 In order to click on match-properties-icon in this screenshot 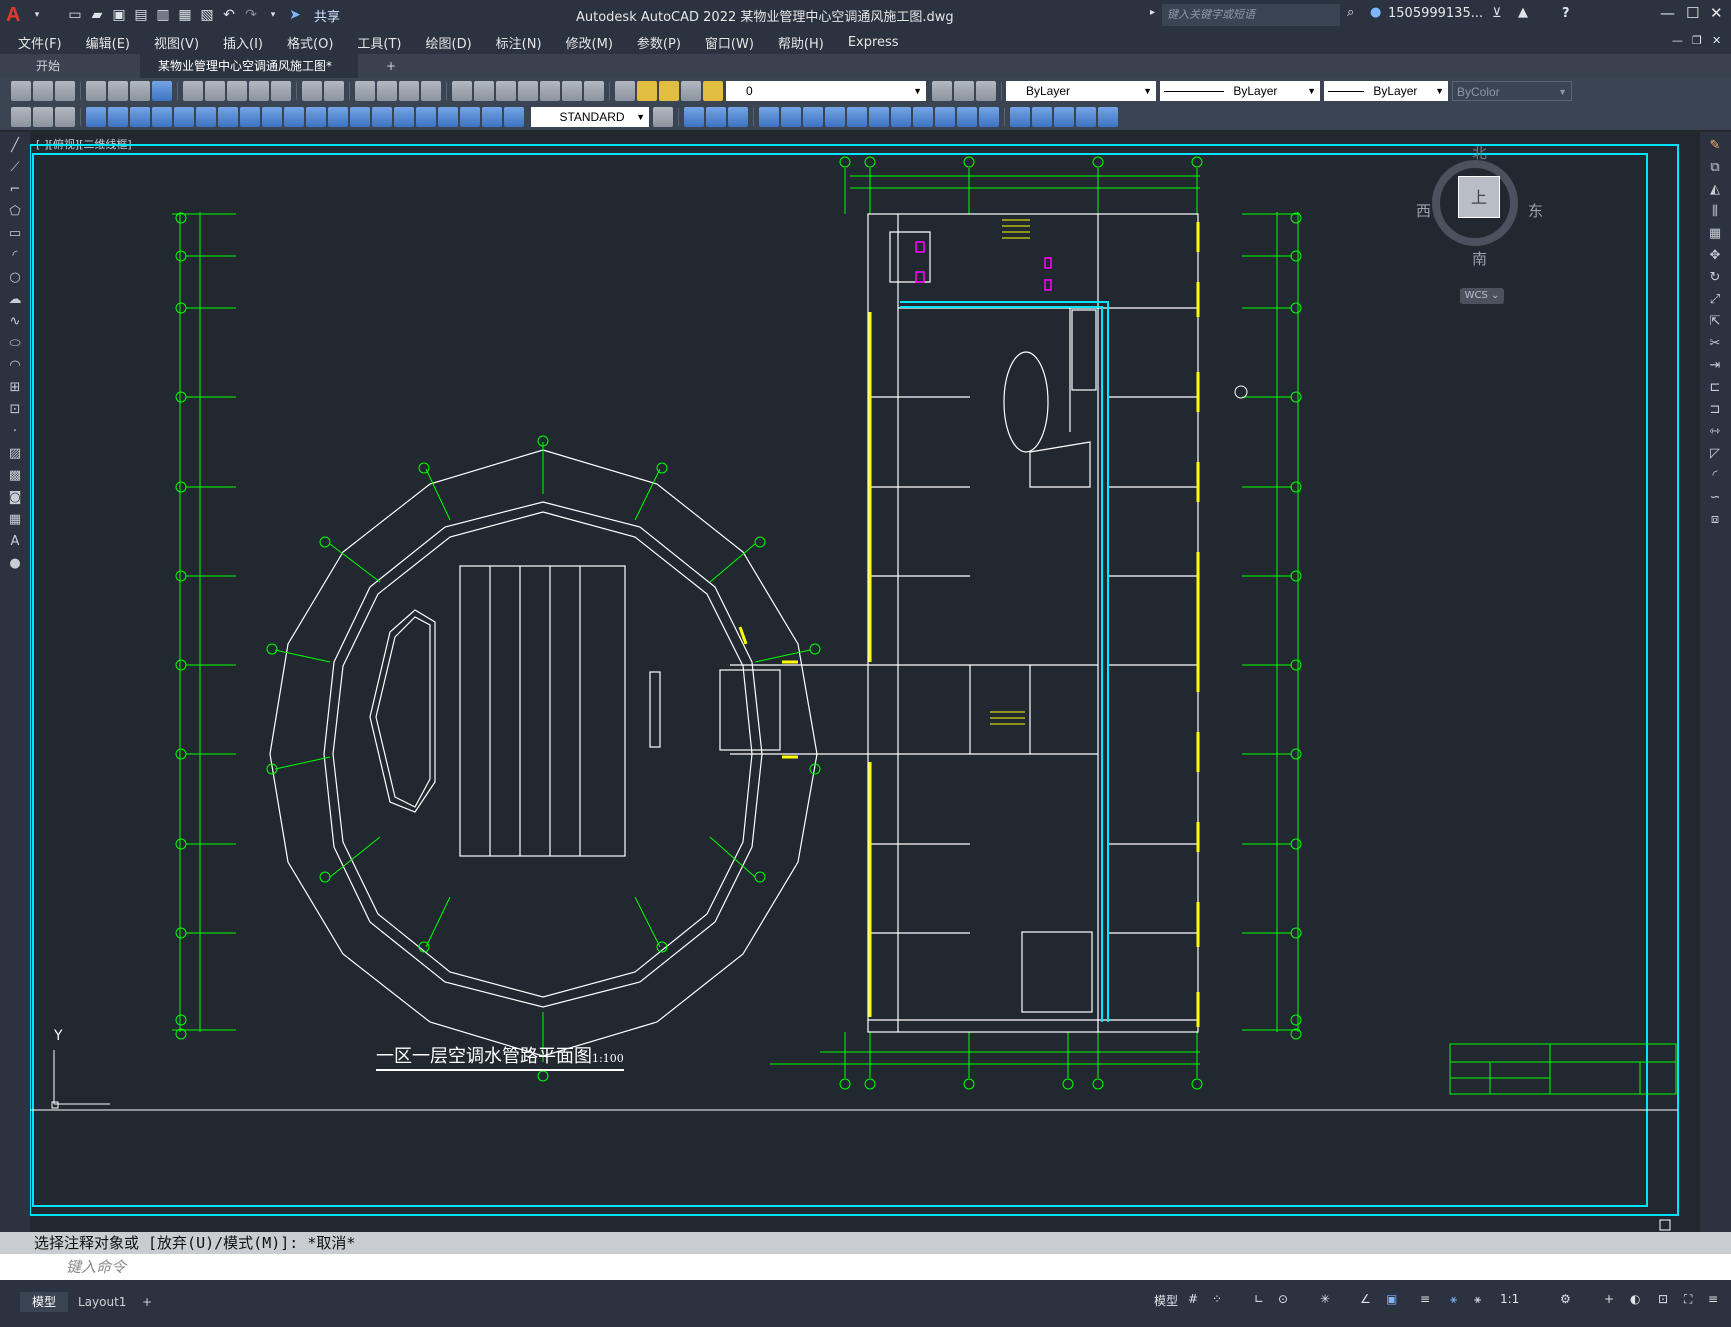, I will do `click(259, 91)`.